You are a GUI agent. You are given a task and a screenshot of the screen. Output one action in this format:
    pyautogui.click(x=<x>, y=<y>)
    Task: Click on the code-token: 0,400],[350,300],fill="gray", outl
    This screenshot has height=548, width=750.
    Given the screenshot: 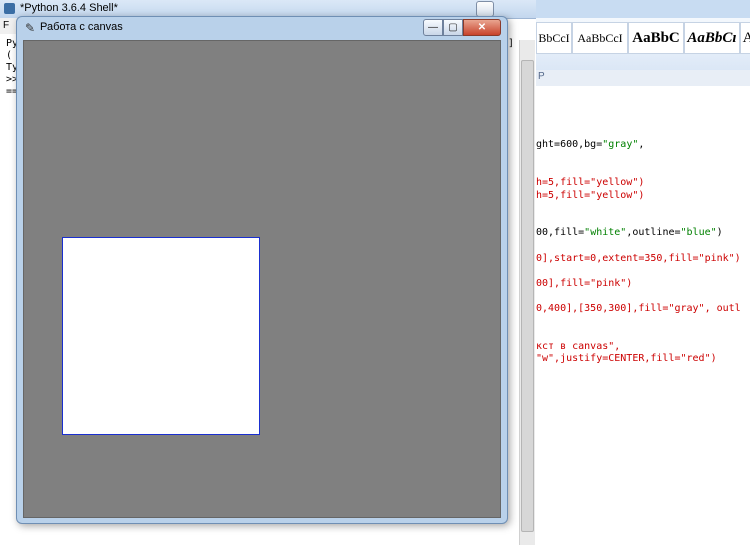 What is the action you would take?
    pyautogui.click(x=638, y=308)
    